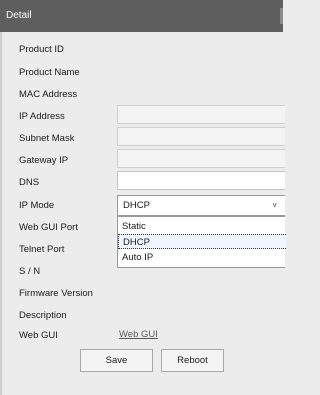 Image resolution: width=320 pixels, height=395 pixels. Describe the element at coordinates (48, 94) in the screenshot. I see `label-mac-address: MAC Address` at that location.